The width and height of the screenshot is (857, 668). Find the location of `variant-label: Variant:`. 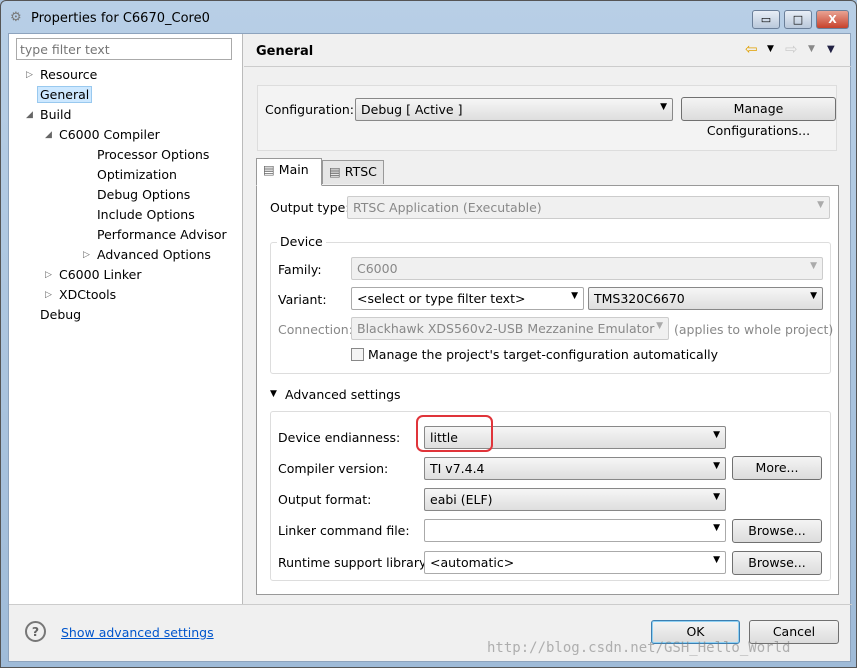

variant-label: Variant: is located at coordinates (302, 299).